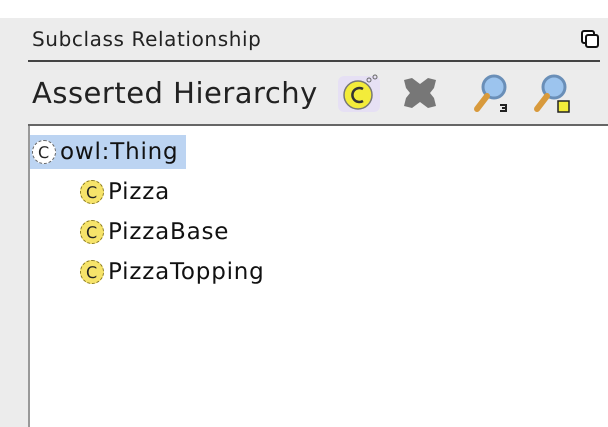 The width and height of the screenshot is (608, 427). I want to click on tree-item: C Pizza, so click(128, 192).